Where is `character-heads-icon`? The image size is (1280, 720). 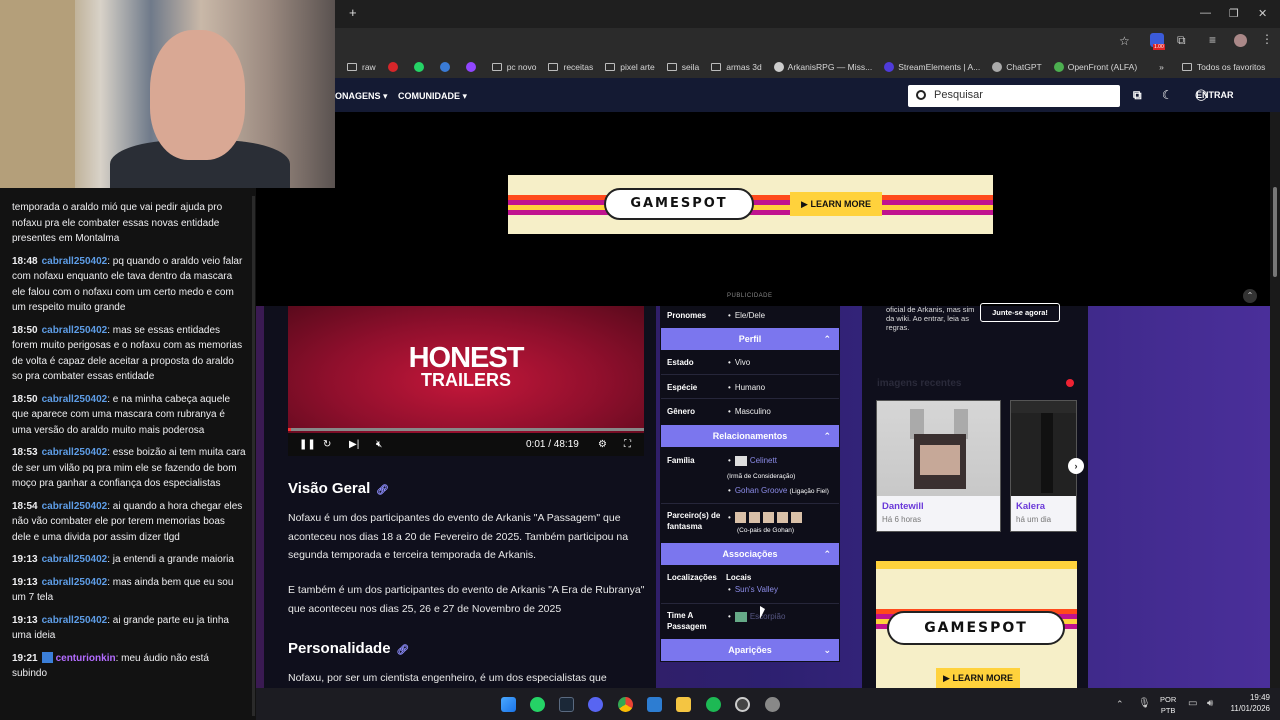
character-heads-icon is located at coordinates (768, 517).